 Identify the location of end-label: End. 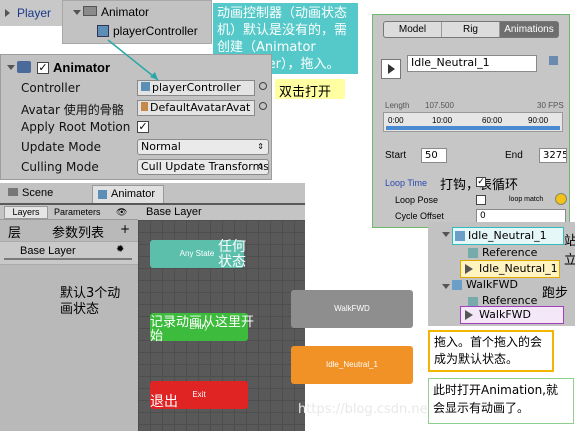
(514, 155).